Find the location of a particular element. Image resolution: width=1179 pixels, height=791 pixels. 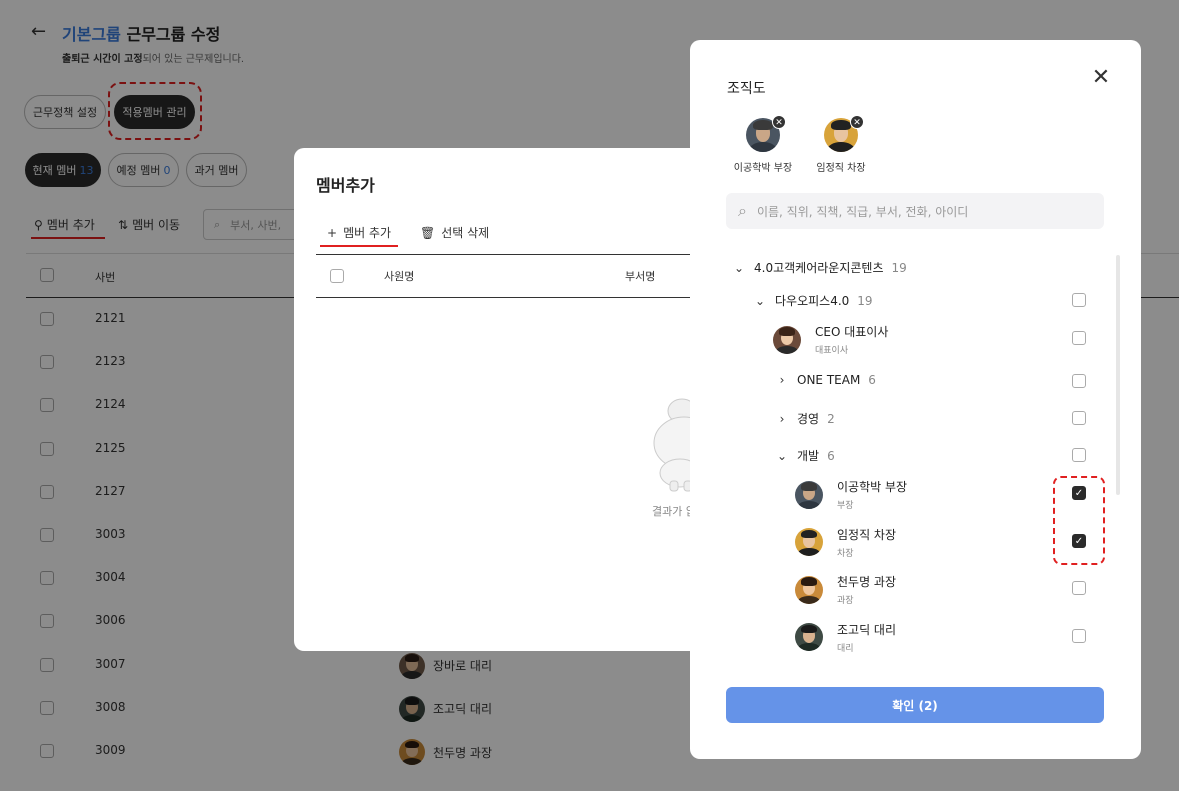

confirm-button: 확인 (2) is located at coordinates (915, 705).